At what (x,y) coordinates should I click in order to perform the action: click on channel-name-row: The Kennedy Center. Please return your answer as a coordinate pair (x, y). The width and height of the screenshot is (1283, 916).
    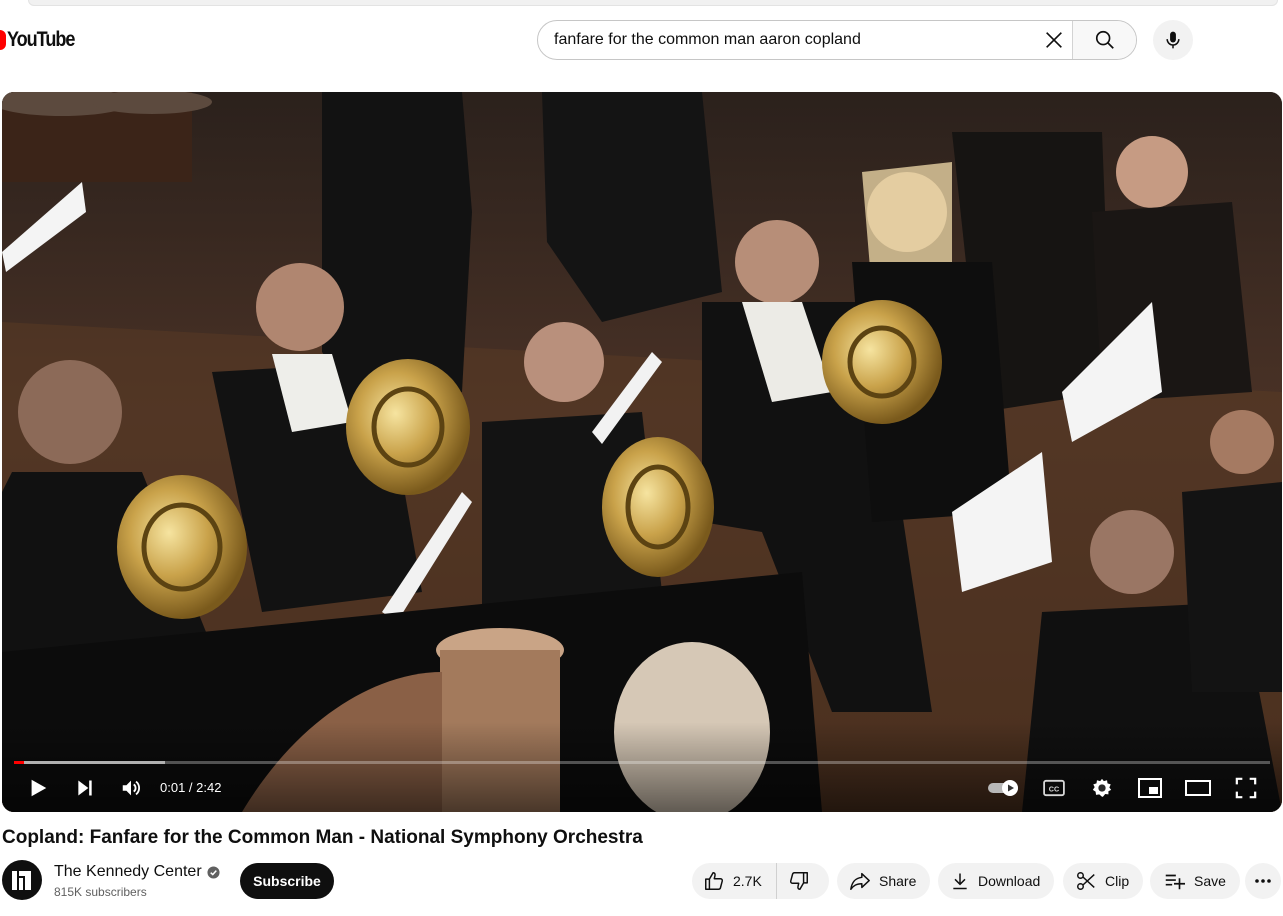
    Looking at the image, I should click on (137, 872).